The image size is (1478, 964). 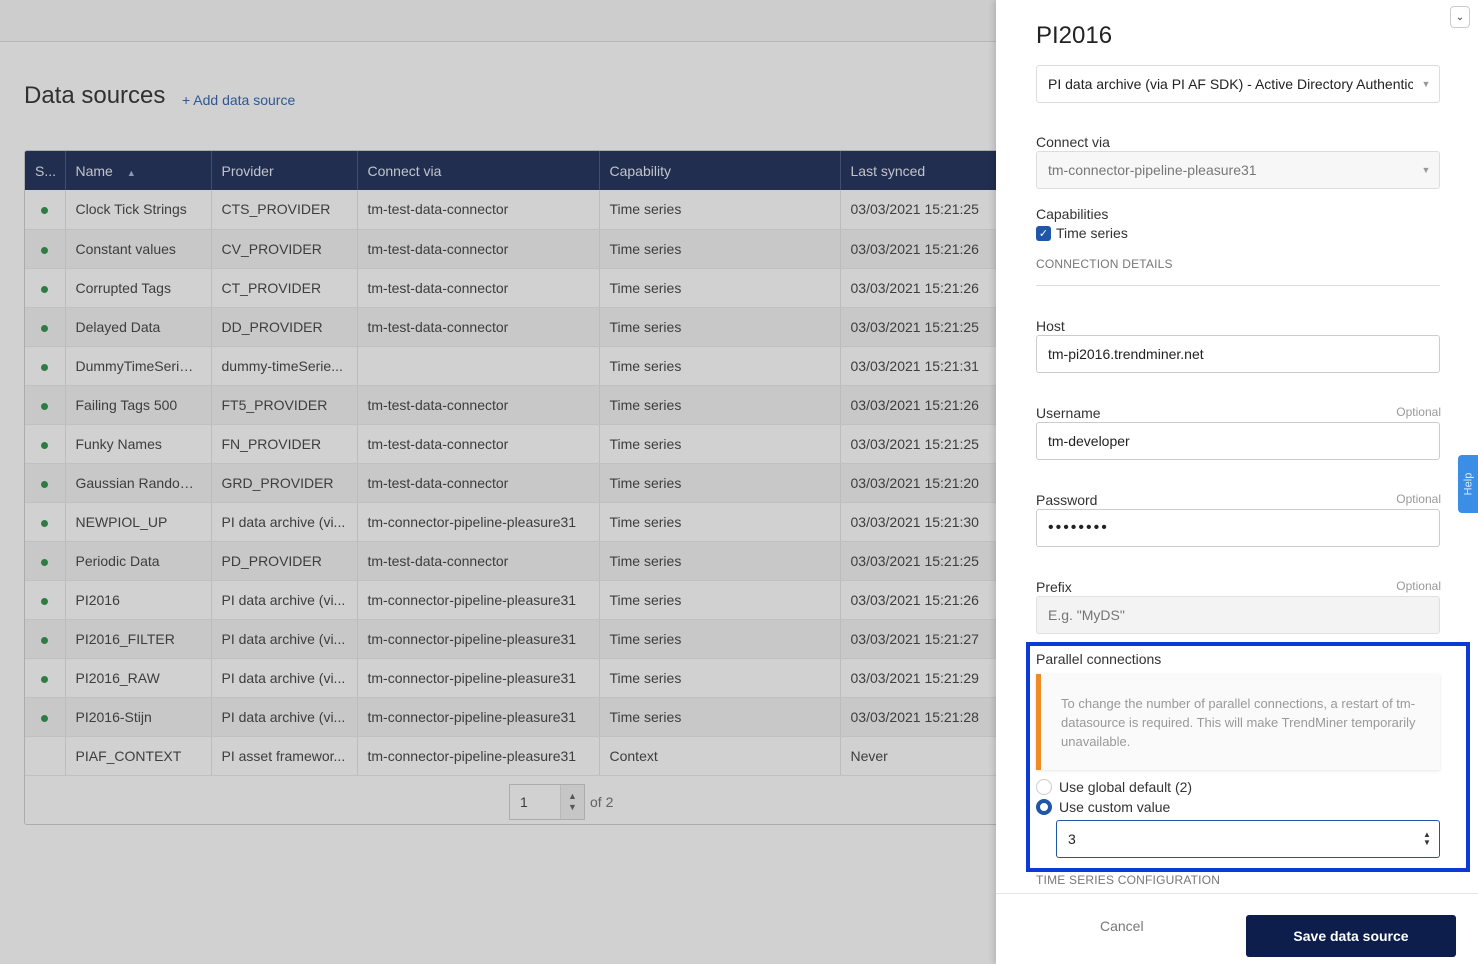 I want to click on collapse-panel-button: ⌄, so click(x=1460, y=17).